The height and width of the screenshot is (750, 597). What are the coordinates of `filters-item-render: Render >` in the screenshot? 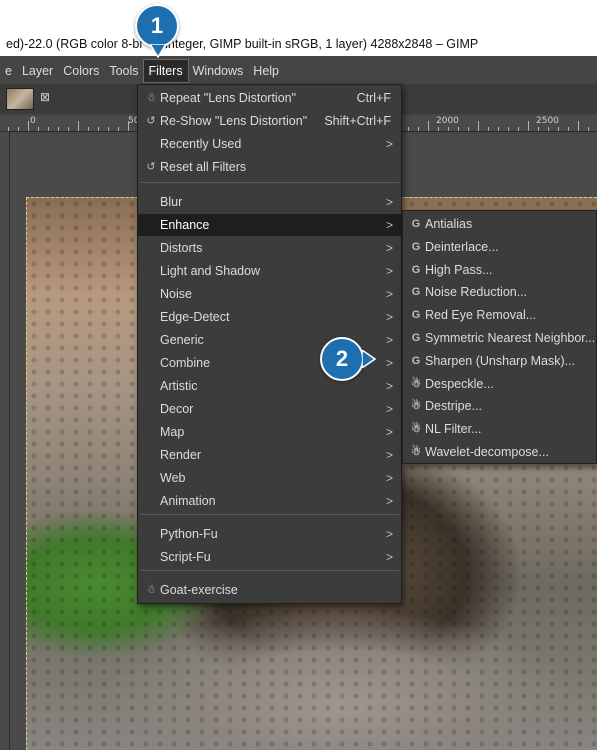 It's located at (269, 455).